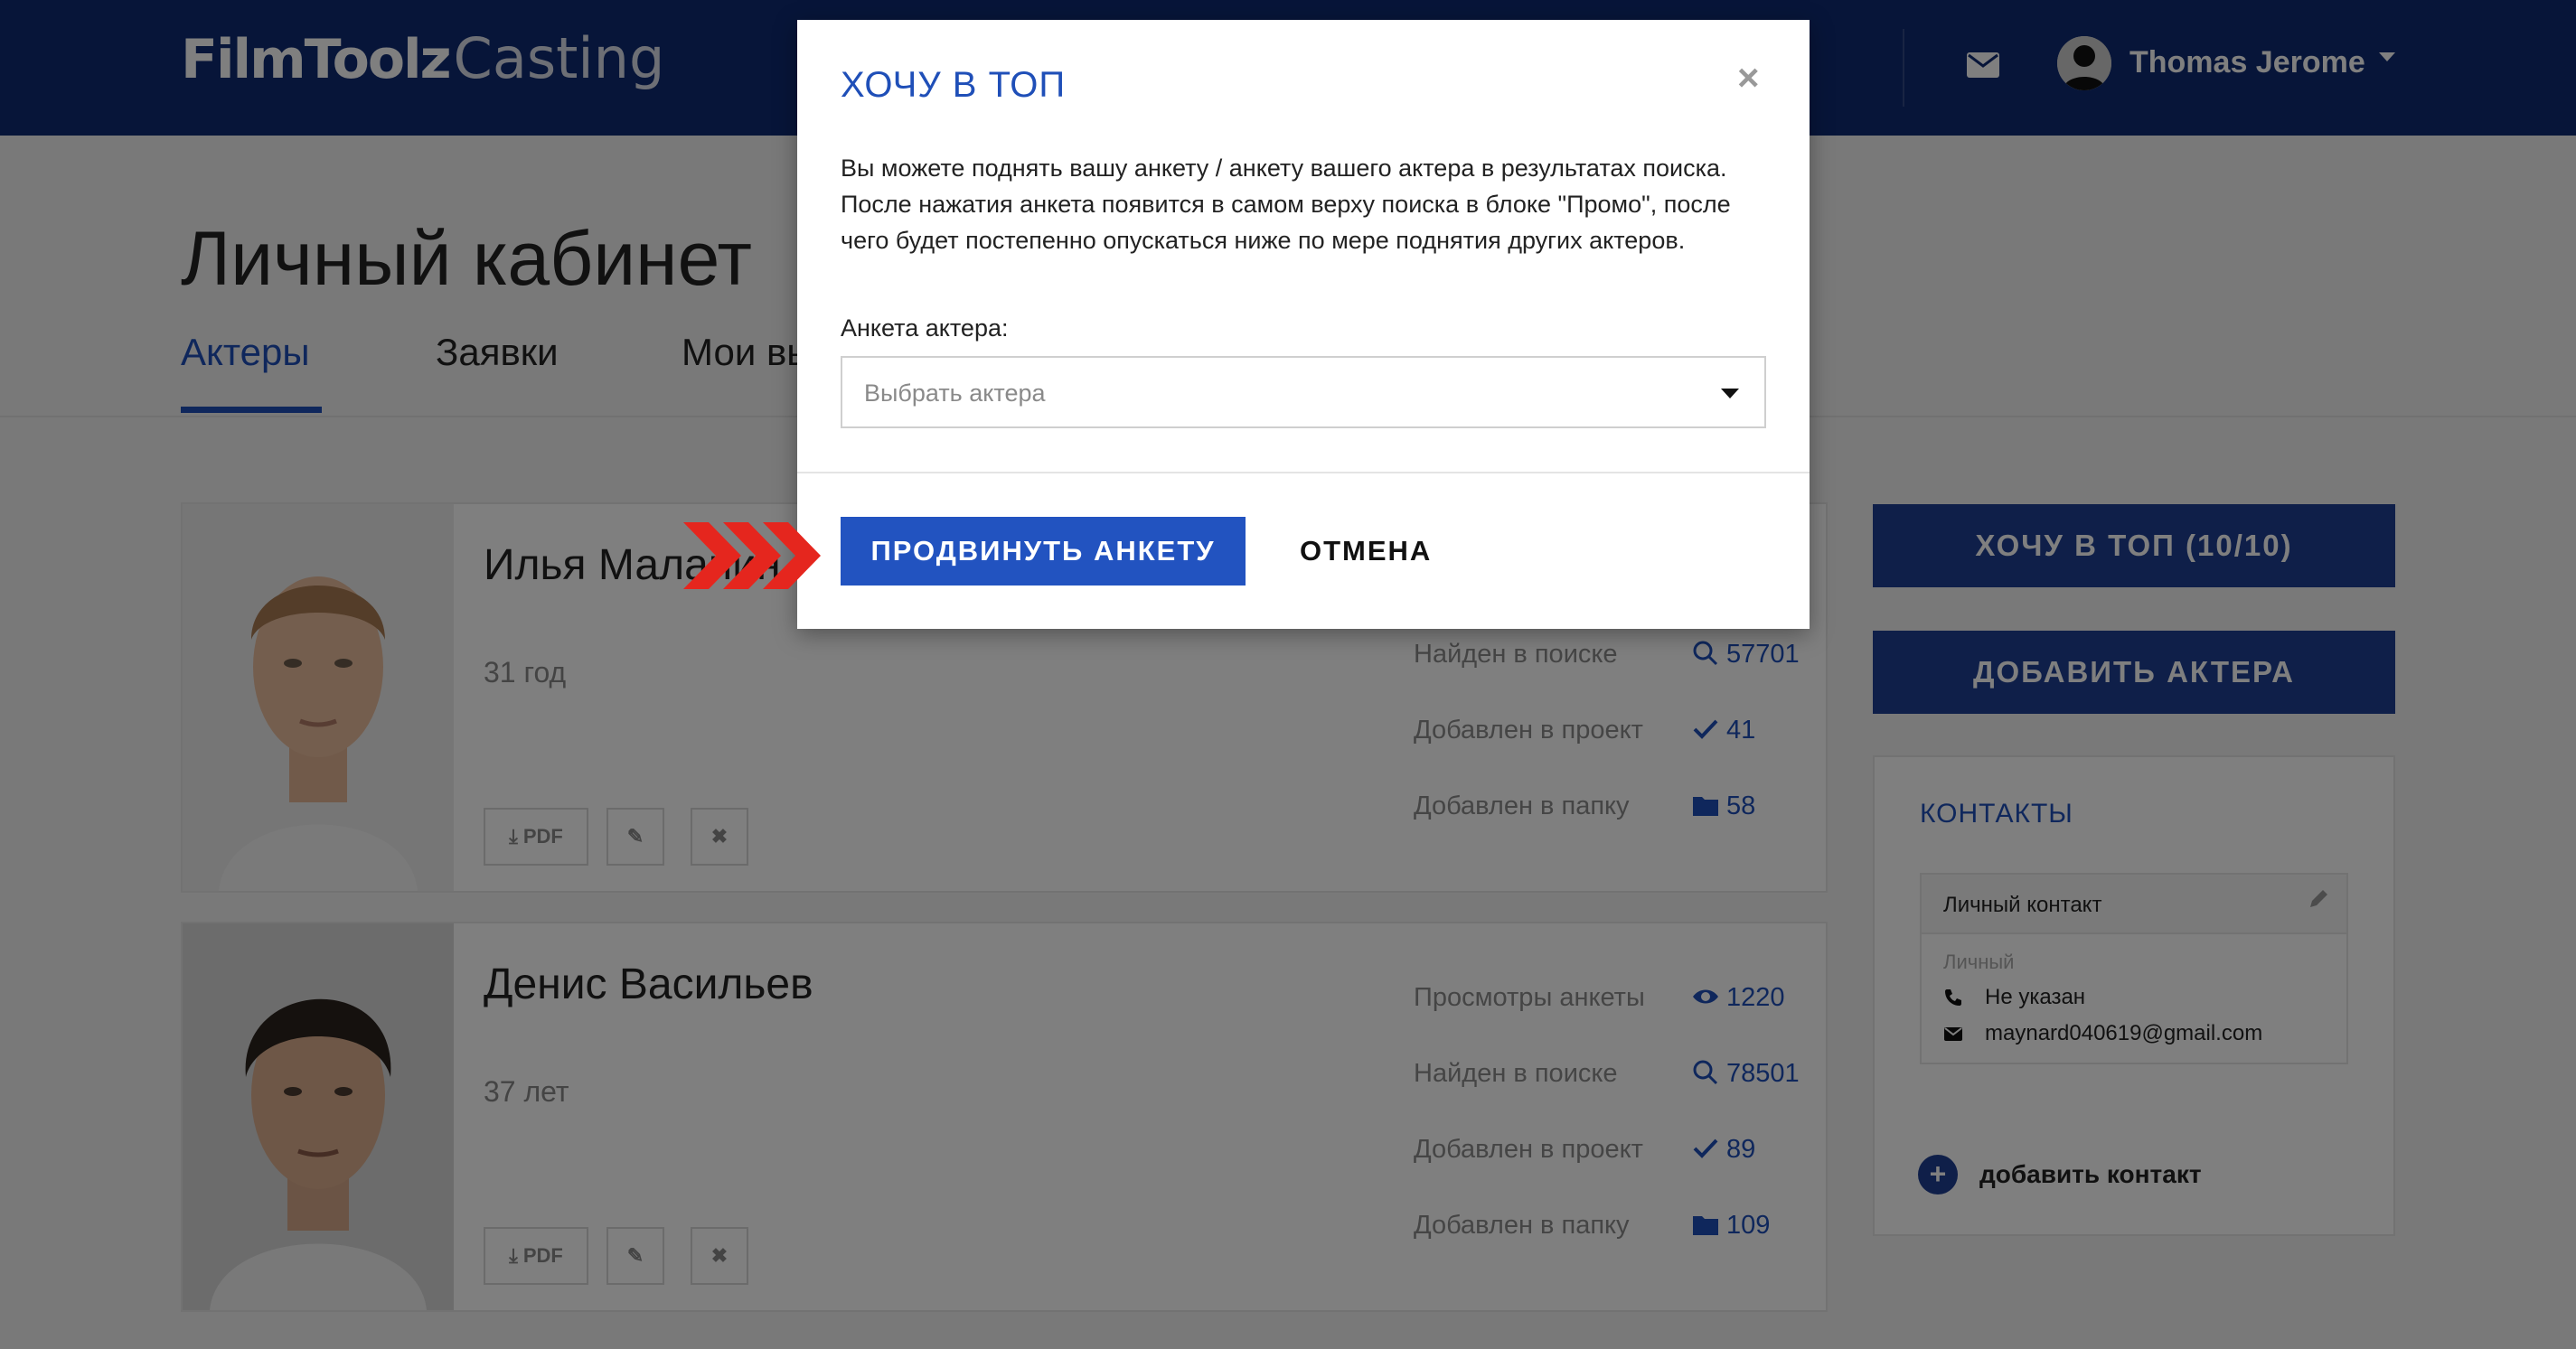 The image size is (2576, 1349). What do you see at coordinates (1043, 551) in the screenshot?
I see `promote-profile-button: ПРОДВИНУТЬ АНКЕТУ` at bounding box center [1043, 551].